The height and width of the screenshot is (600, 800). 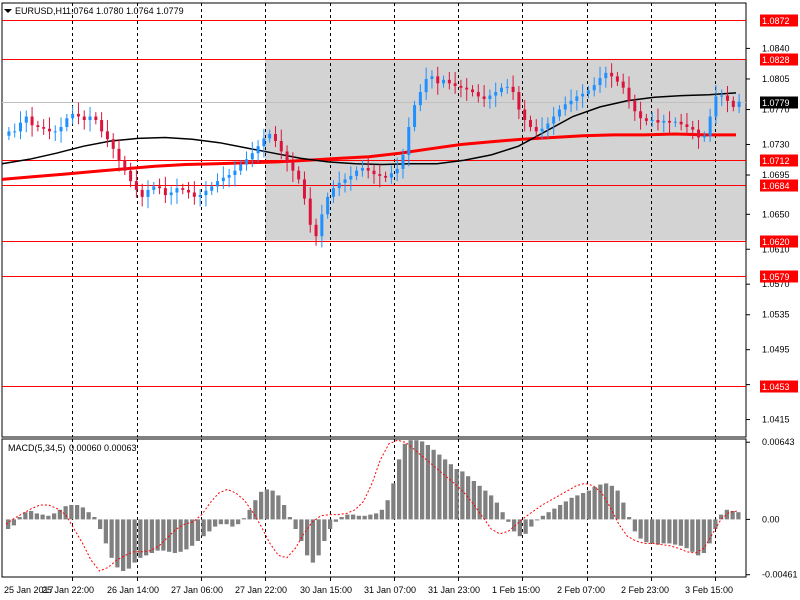 What do you see at coordinates (41, 11) in the screenshot?
I see `symbol-label: EURUSD,H1` at bounding box center [41, 11].